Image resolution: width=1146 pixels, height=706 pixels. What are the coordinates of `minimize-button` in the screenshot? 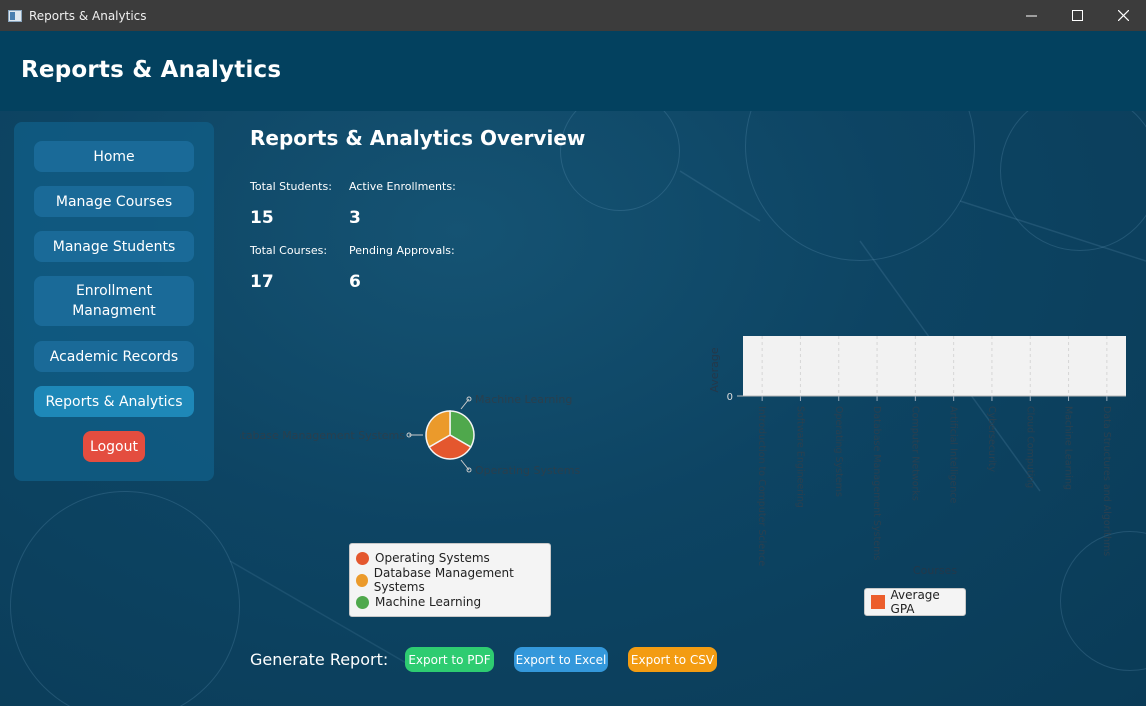 It's located at (1031, 15).